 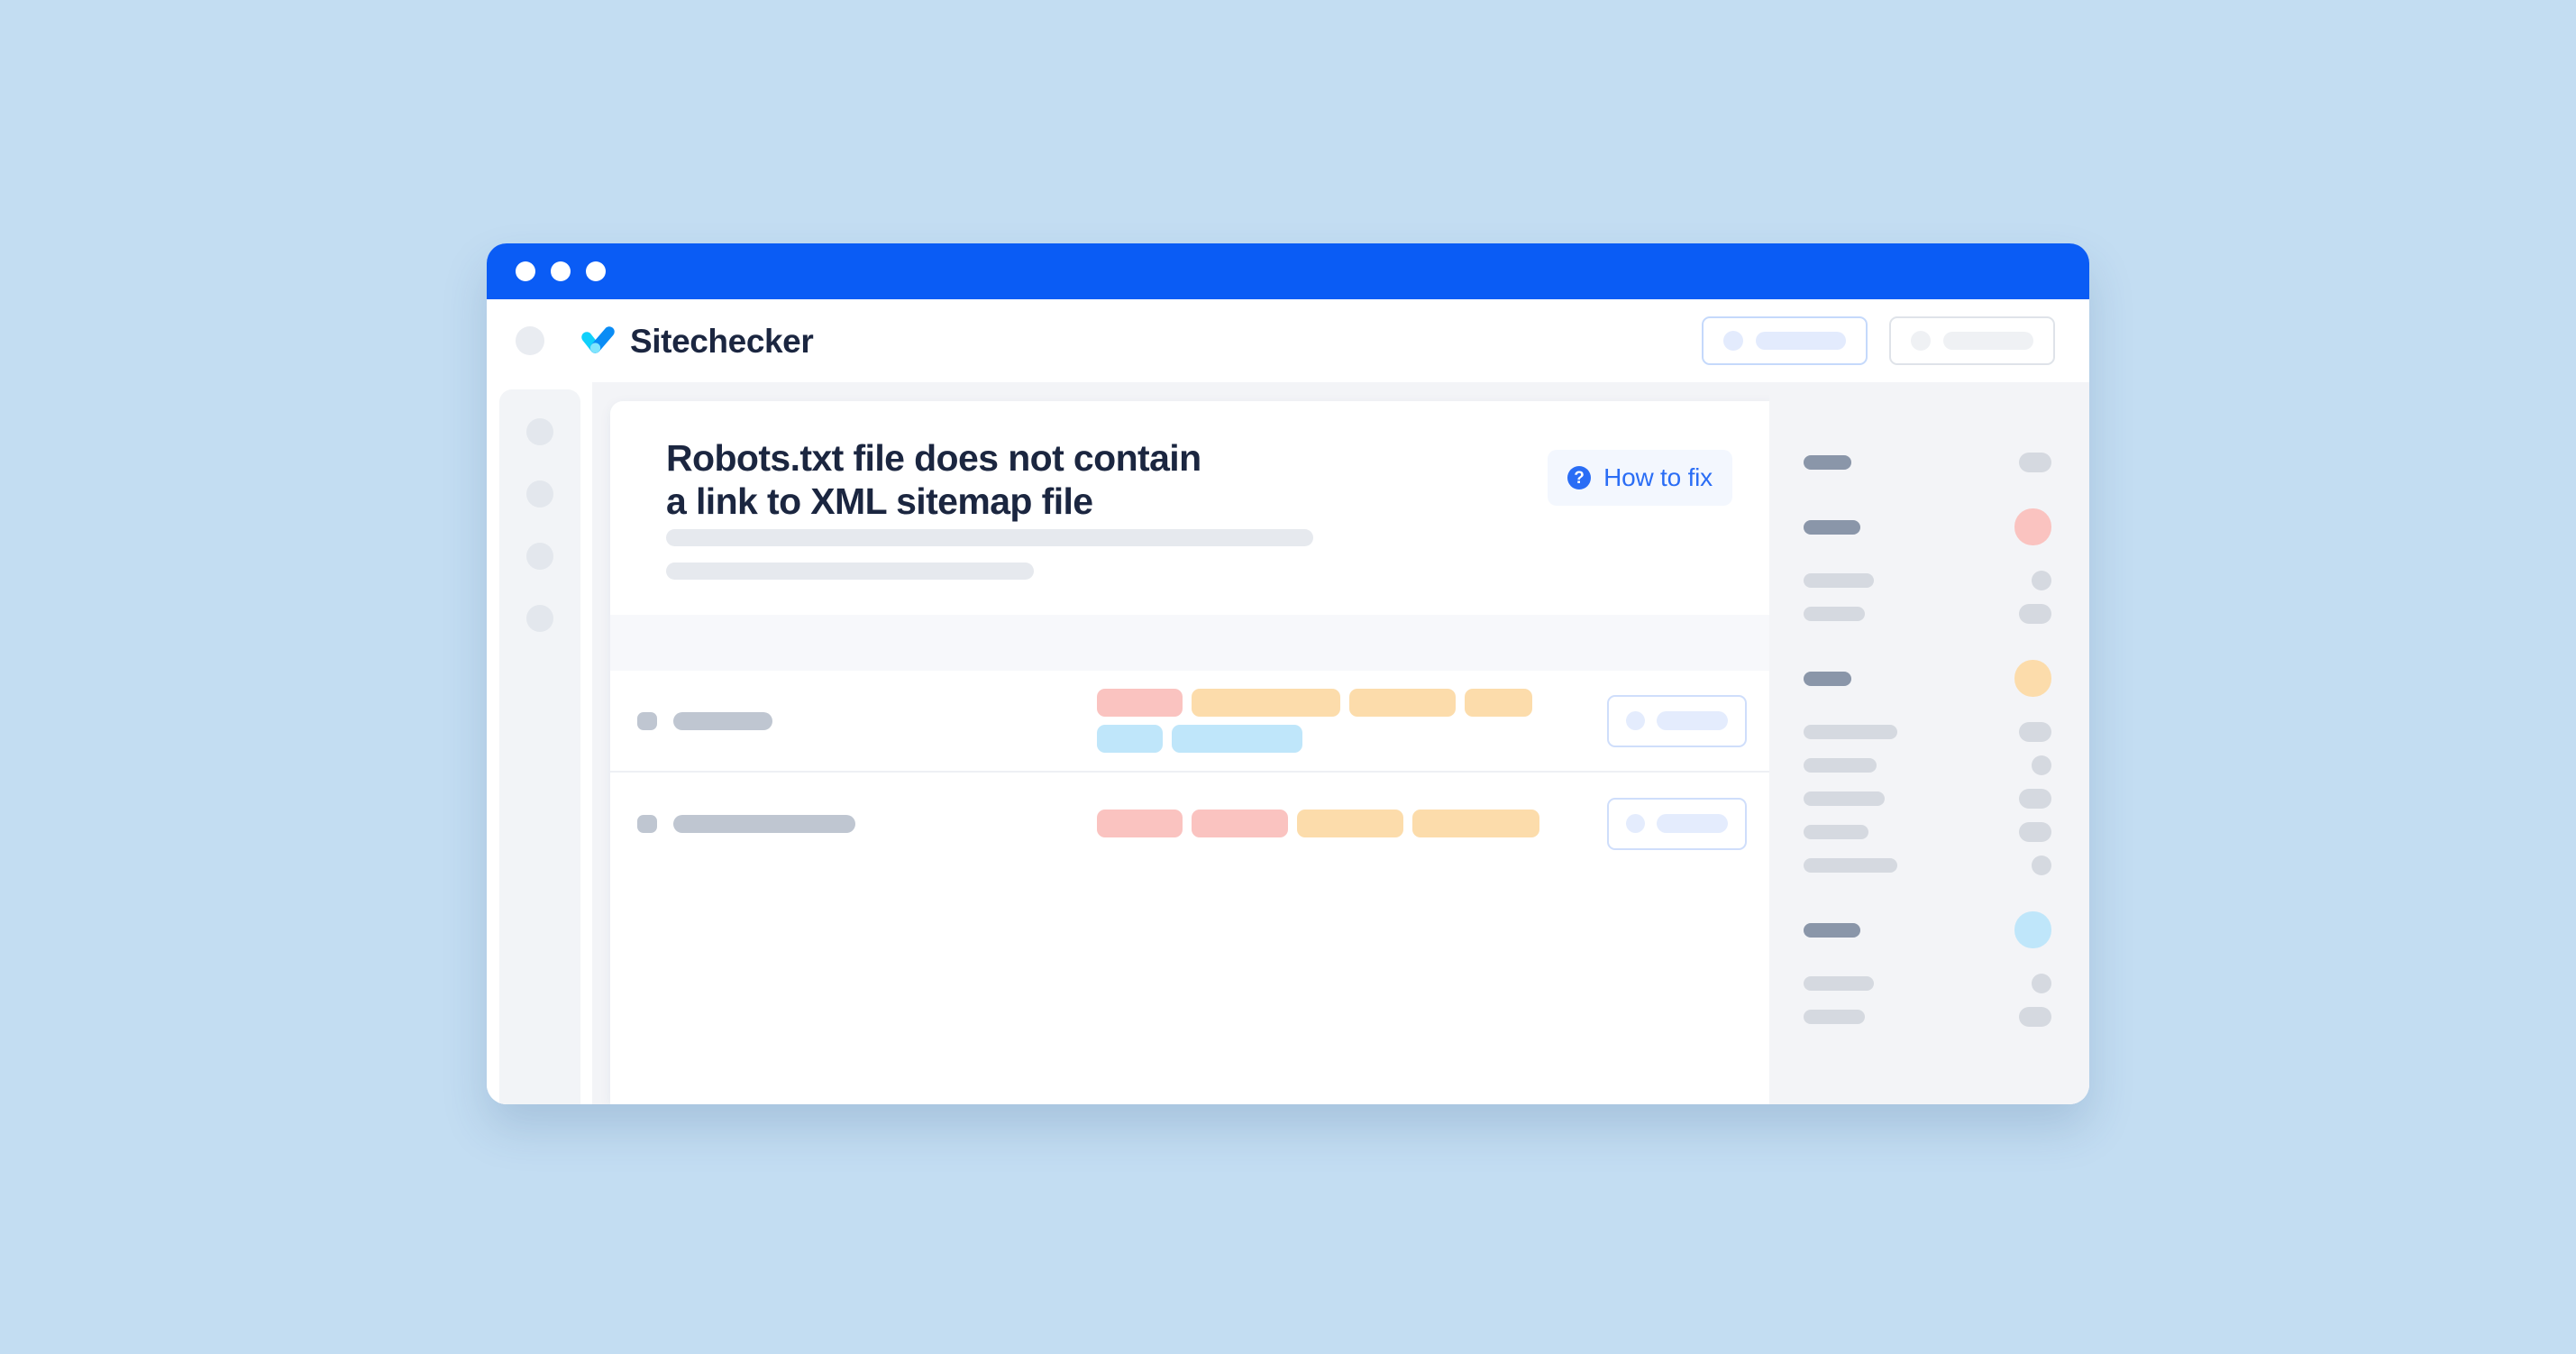 I want to click on right-panel, so click(x=1929, y=743).